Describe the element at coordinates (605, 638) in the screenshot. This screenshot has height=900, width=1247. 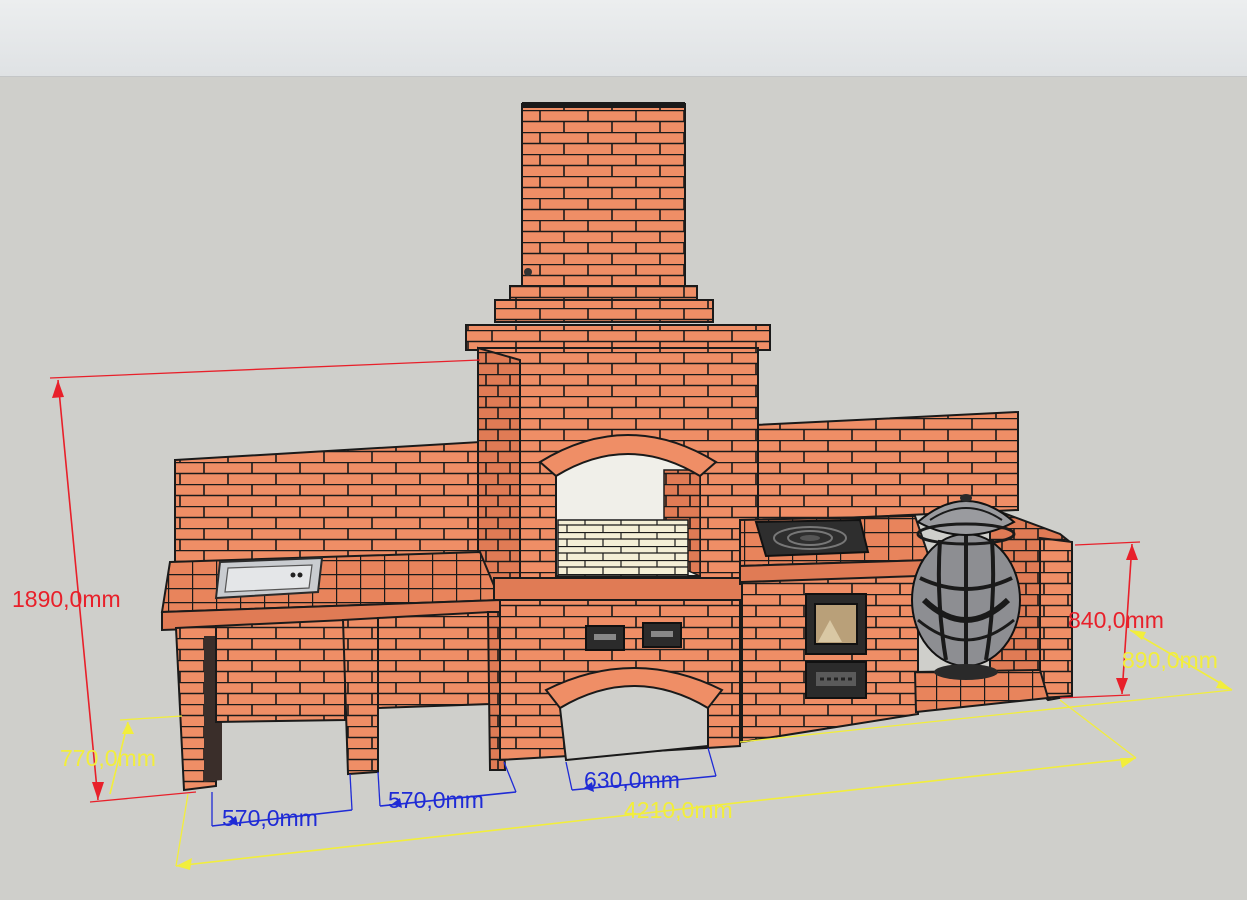
I see `ash-vent-left` at that location.